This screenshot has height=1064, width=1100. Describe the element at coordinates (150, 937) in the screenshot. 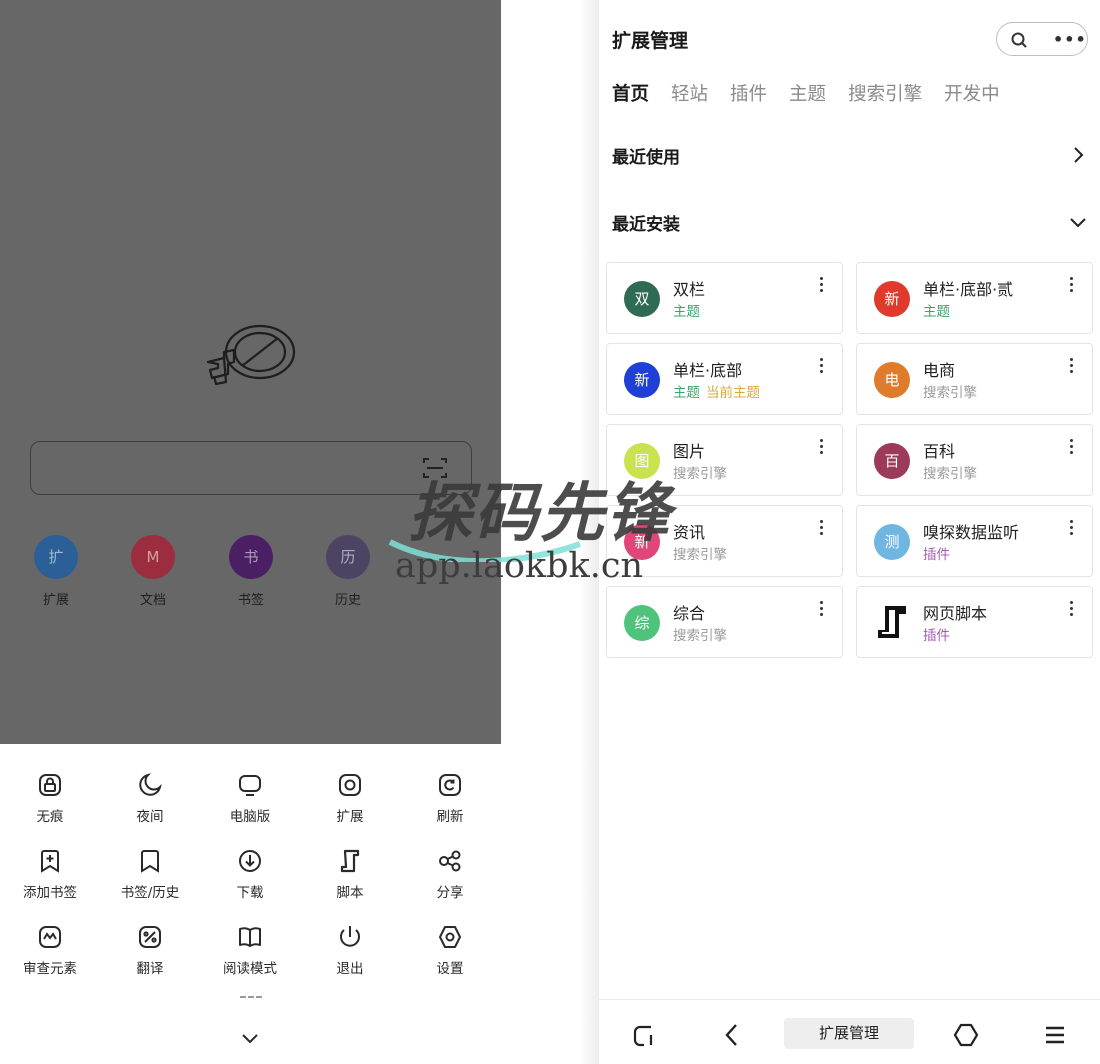

I see `translate-icon` at that location.